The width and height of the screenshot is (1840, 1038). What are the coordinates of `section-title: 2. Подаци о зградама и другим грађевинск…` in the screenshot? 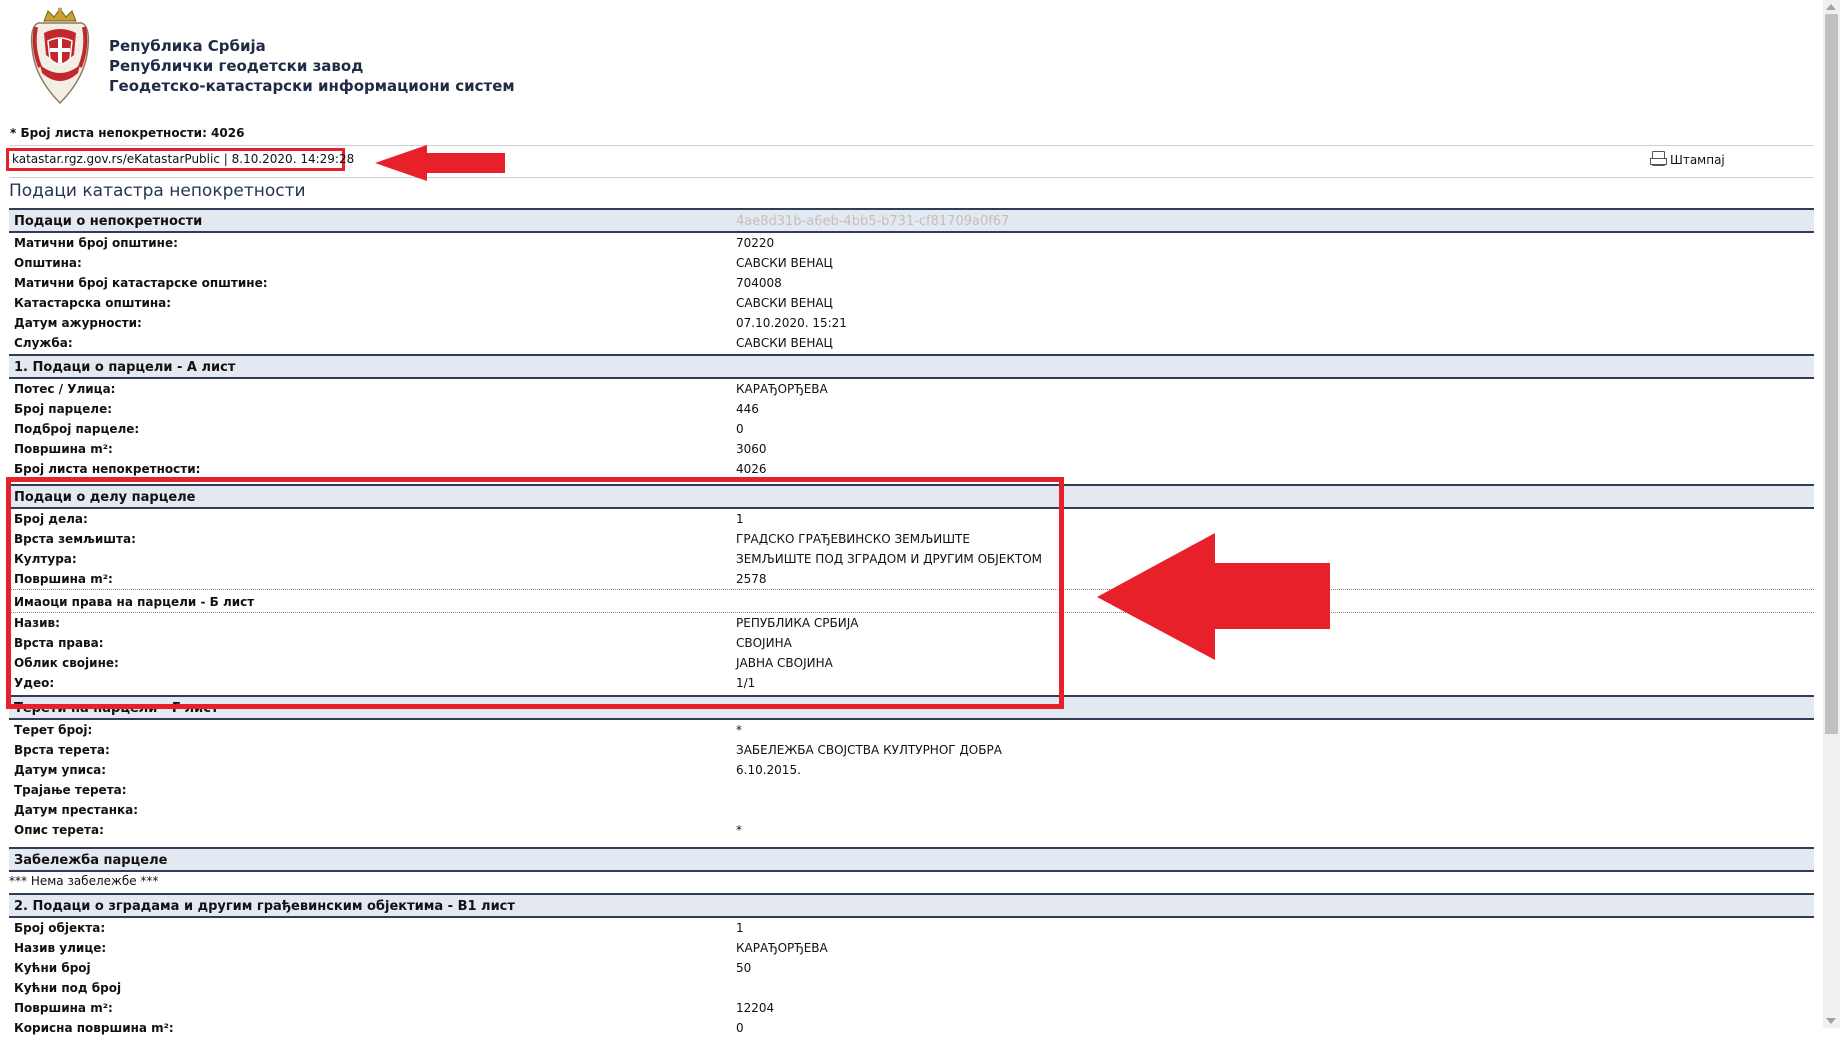 It's located at (264, 906).